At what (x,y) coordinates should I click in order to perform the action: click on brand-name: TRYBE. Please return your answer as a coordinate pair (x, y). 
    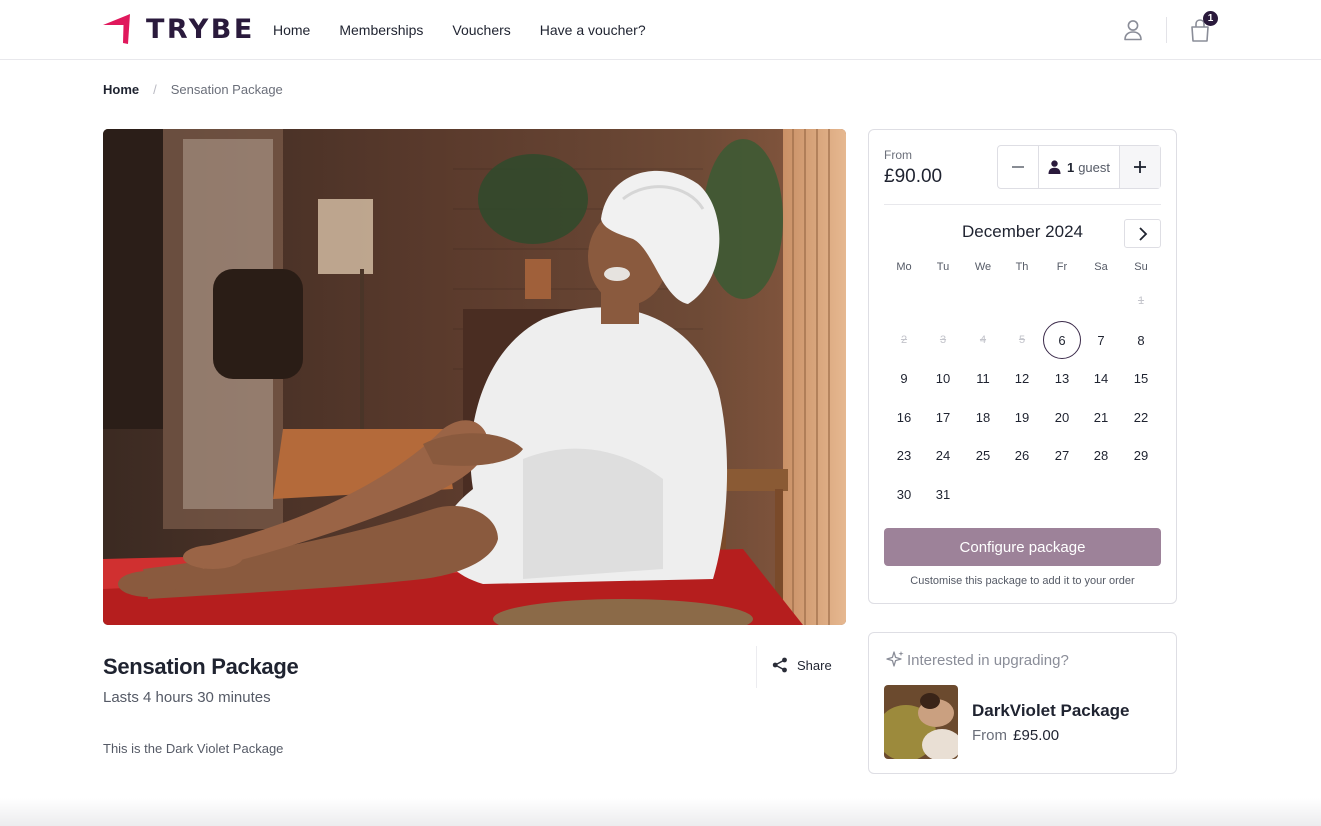
    Looking at the image, I should click on (200, 29).